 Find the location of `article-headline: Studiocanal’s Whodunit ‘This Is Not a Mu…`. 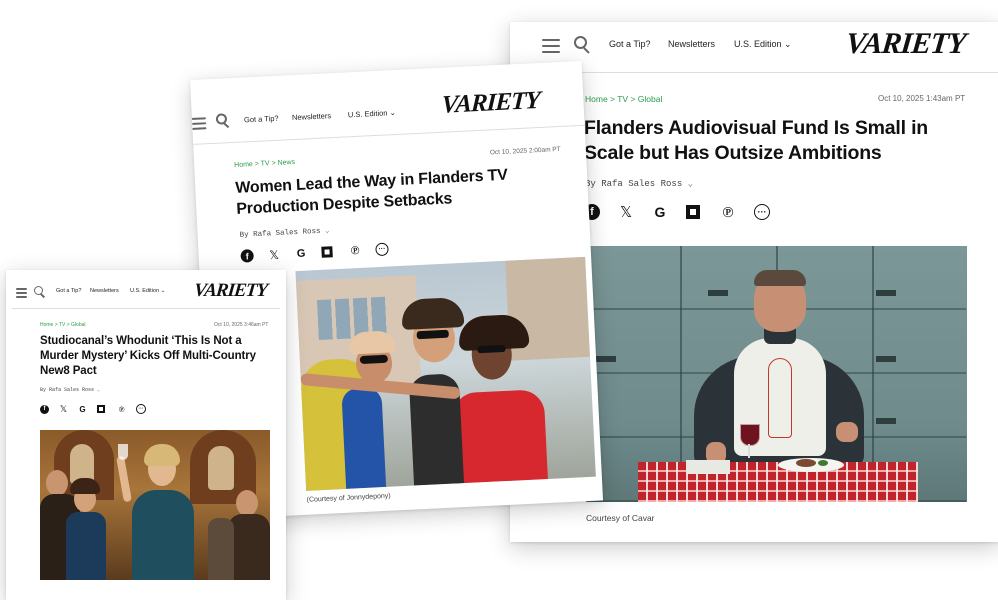

article-headline: Studiocanal’s Whodunit ‘This Is Not a Mu… is located at coordinates (148, 356).